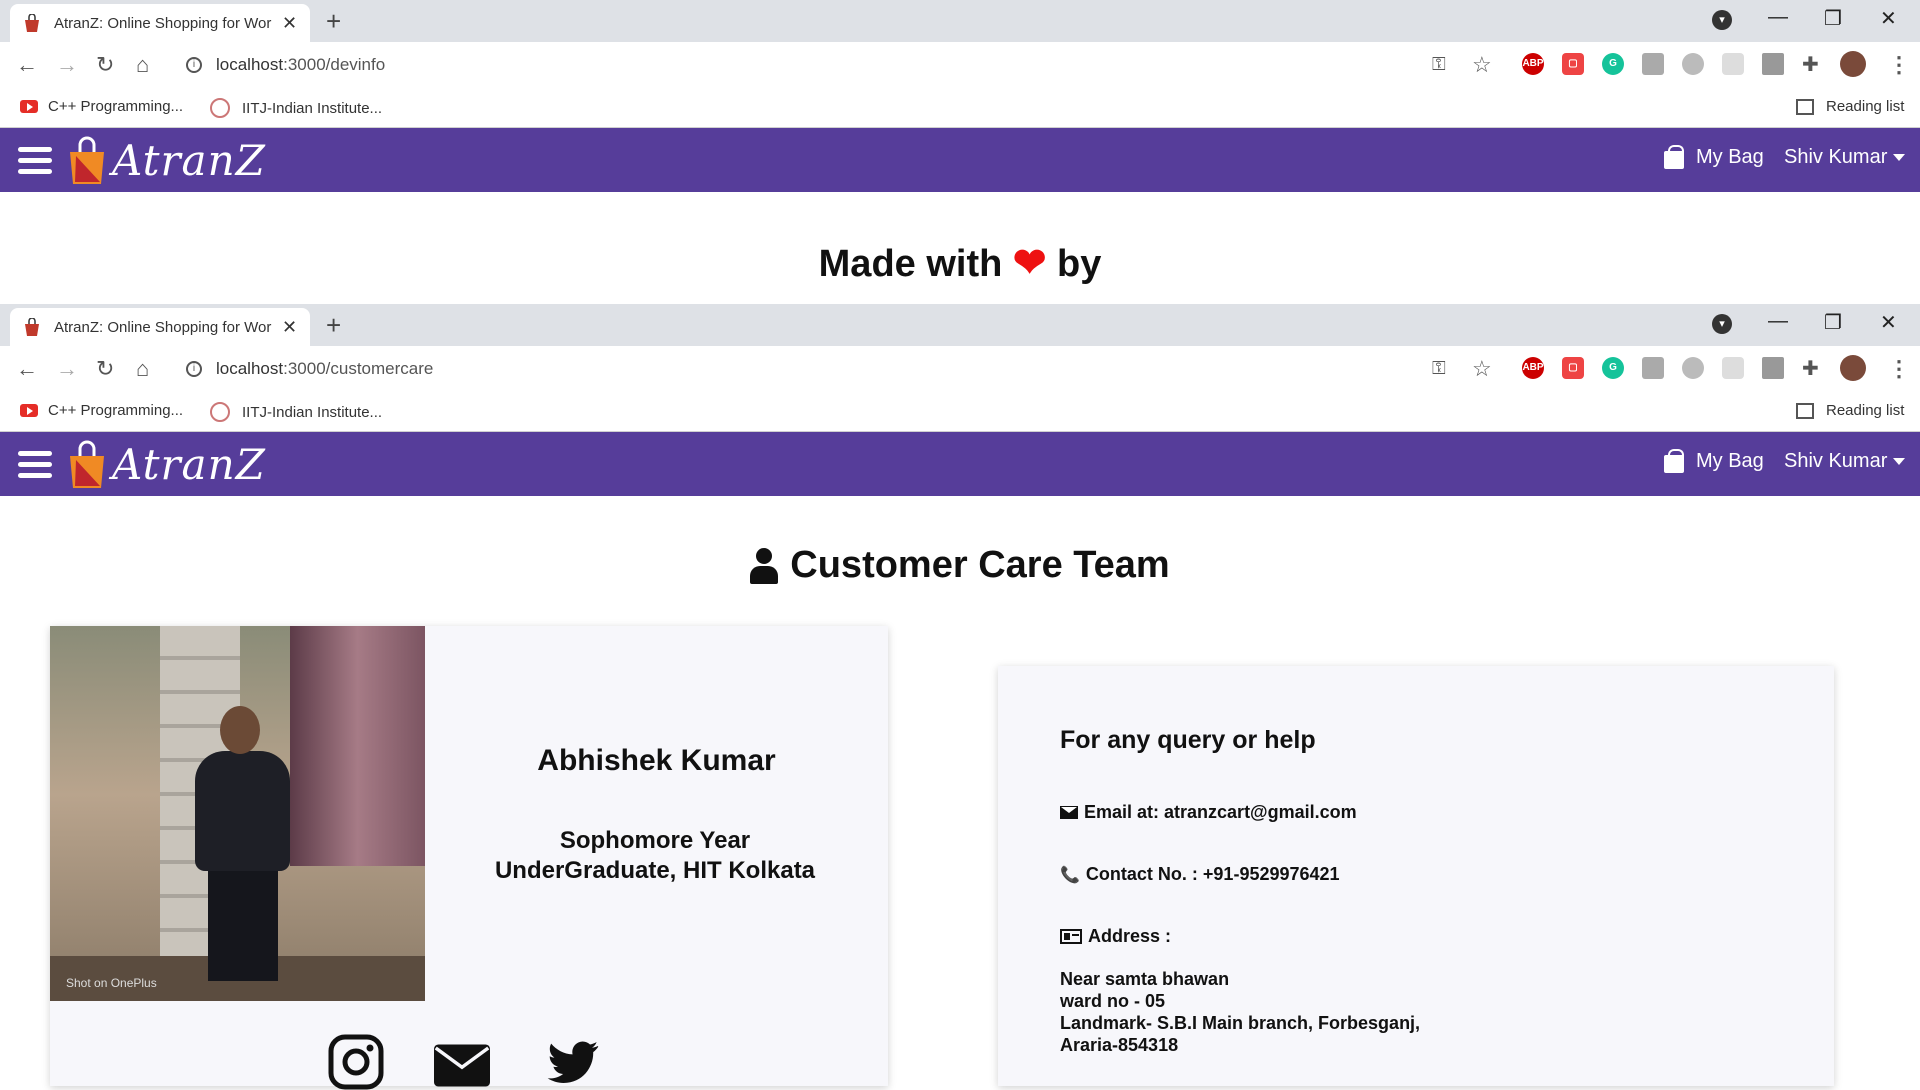  What do you see at coordinates (237, 813) in the screenshot?
I see `member-photo: Shot on OnePlus` at bounding box center [237, 813].